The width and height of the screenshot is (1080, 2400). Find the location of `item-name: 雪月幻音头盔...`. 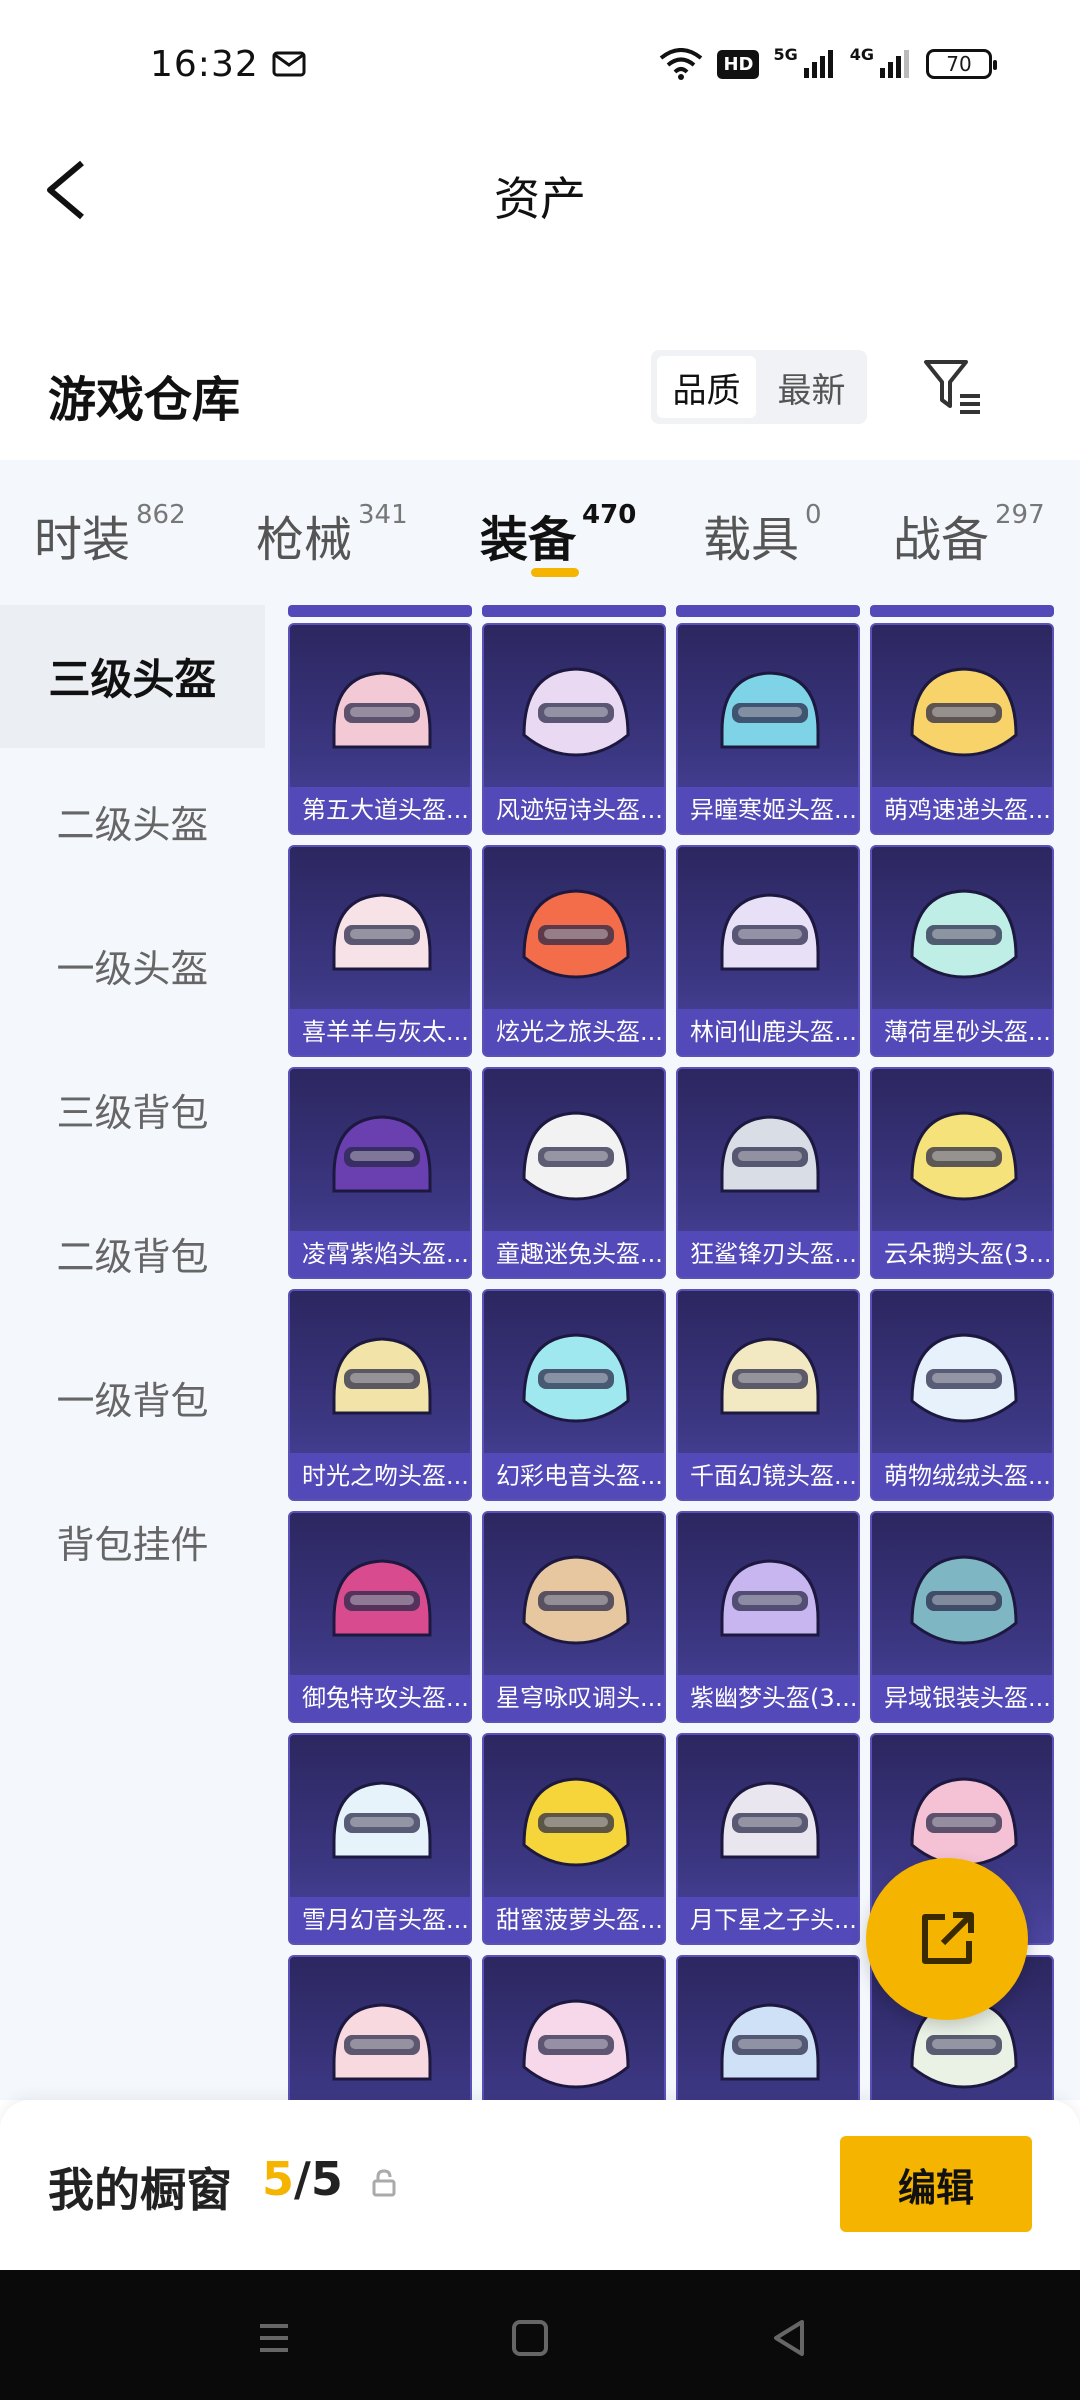

item-name: 雪月幻音头盔... is located at coordinates (380, 1920).